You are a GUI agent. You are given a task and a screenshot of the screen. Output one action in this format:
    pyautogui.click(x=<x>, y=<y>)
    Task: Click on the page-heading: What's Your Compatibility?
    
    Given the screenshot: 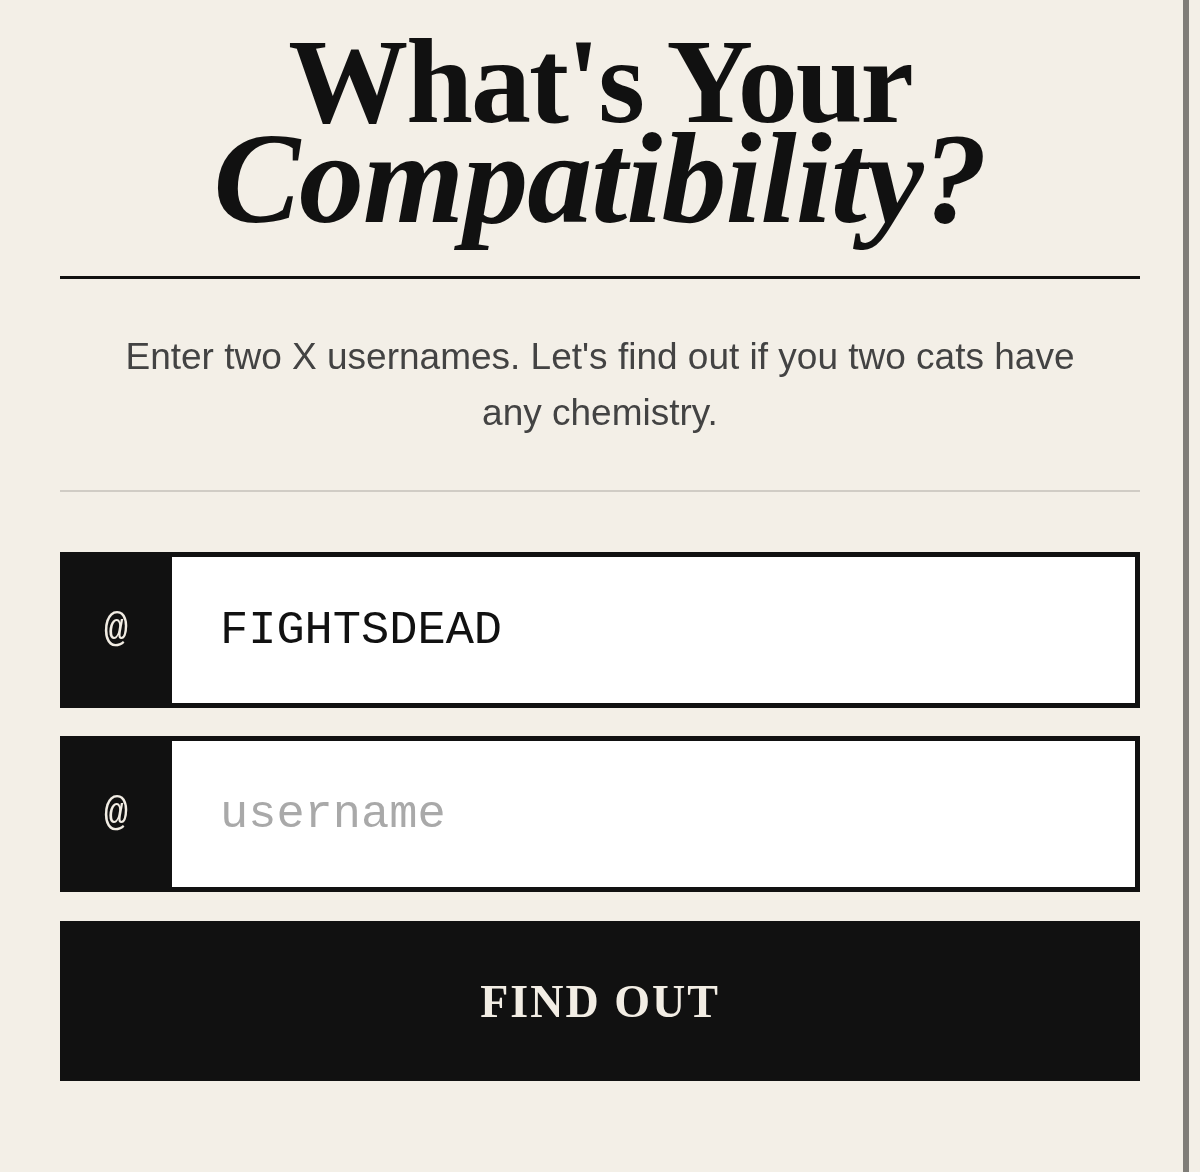 What is the action you would take?
    pyautogui.click(x=600, y=143)
    